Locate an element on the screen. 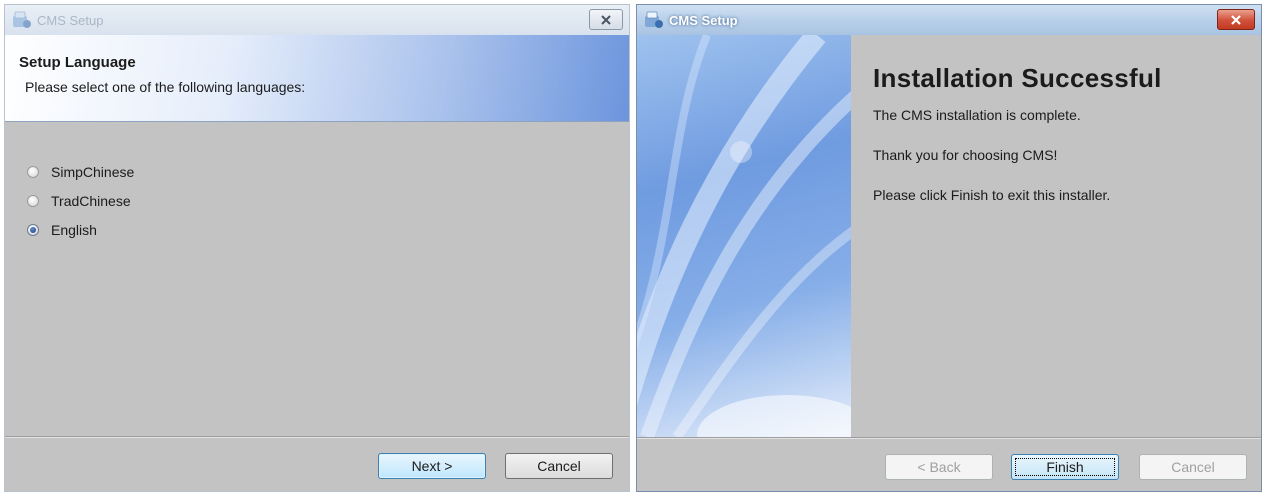 The image size is (1262, 494). status-line-complete: The CMS installation is complete. is located at coordinates (977, 115).